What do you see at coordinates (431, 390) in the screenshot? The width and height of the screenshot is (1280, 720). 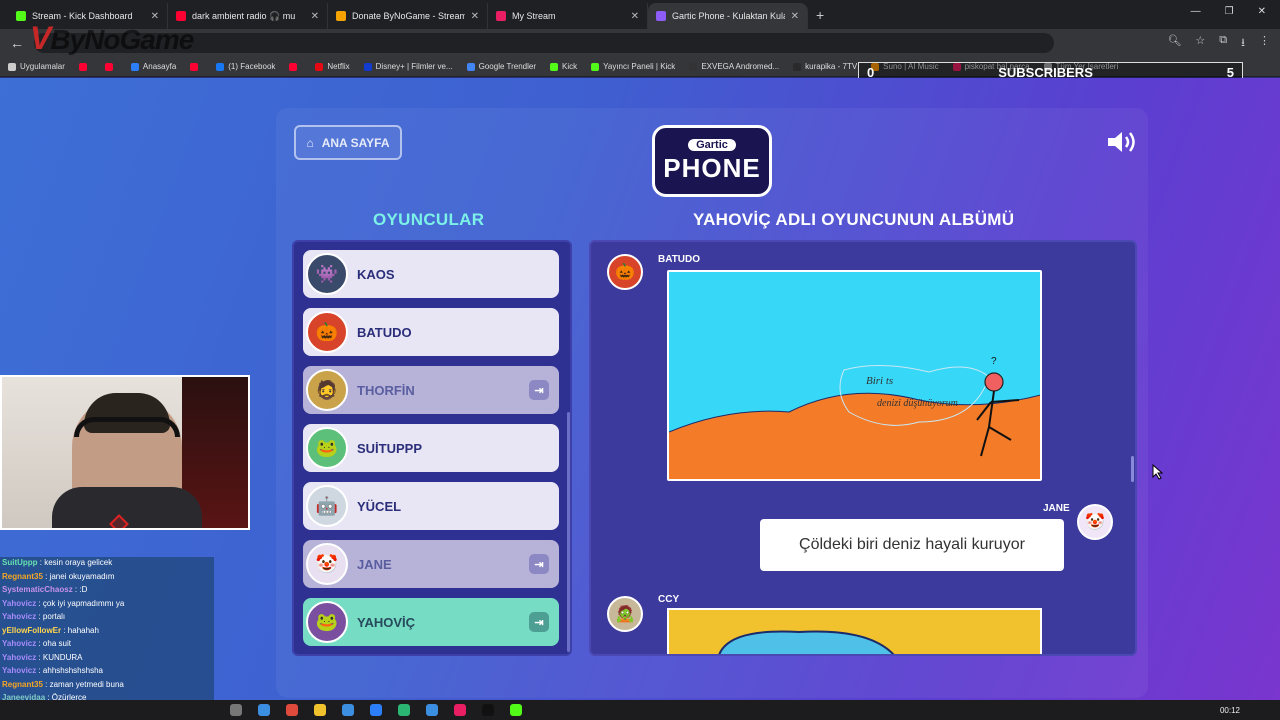 I see `player-item: 🧔 THORFİN ⇥` at bounding box center [431, 390].